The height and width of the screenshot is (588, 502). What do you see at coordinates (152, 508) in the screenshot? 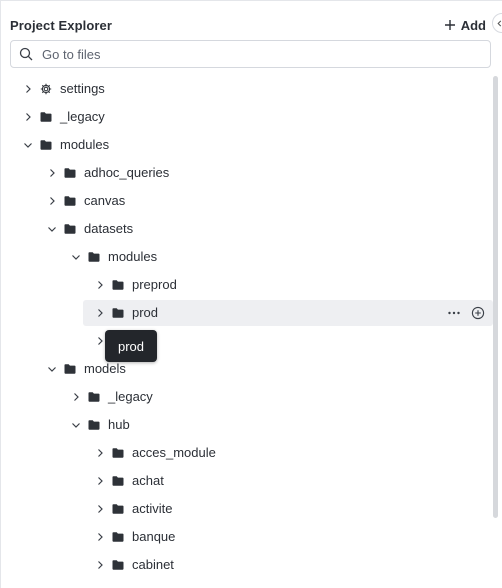
I see `tree-item-label: activite` at bounding box center [152, 508].